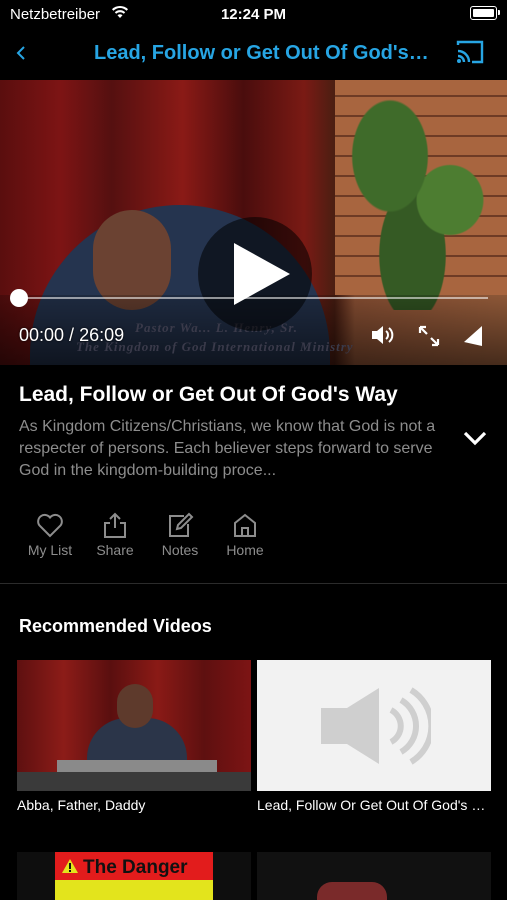 The width and height of the screenshot is (507, 900). What do you see at coordinates (180, 550) in the screenshot?
I see `notes-label: Notes` at bounding box center [180, 550].